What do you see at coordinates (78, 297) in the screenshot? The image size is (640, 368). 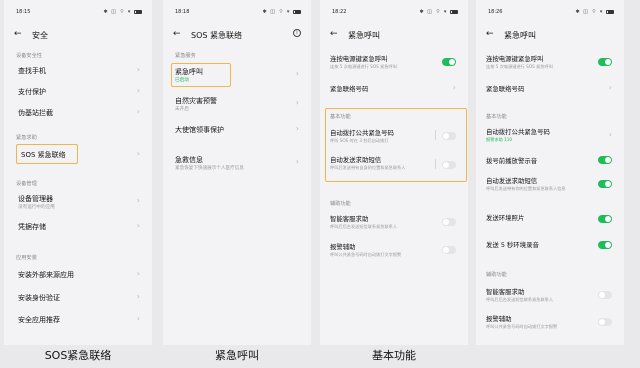 I see `list-item-install-verify: 安装身份验证 ›` at bounding box center [78, 297].